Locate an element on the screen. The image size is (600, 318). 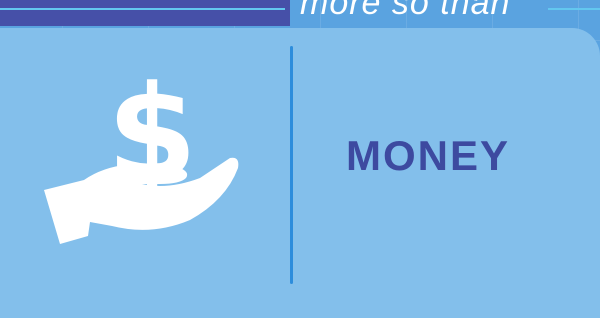
header-rule-right is located at coordinates (574, 9).